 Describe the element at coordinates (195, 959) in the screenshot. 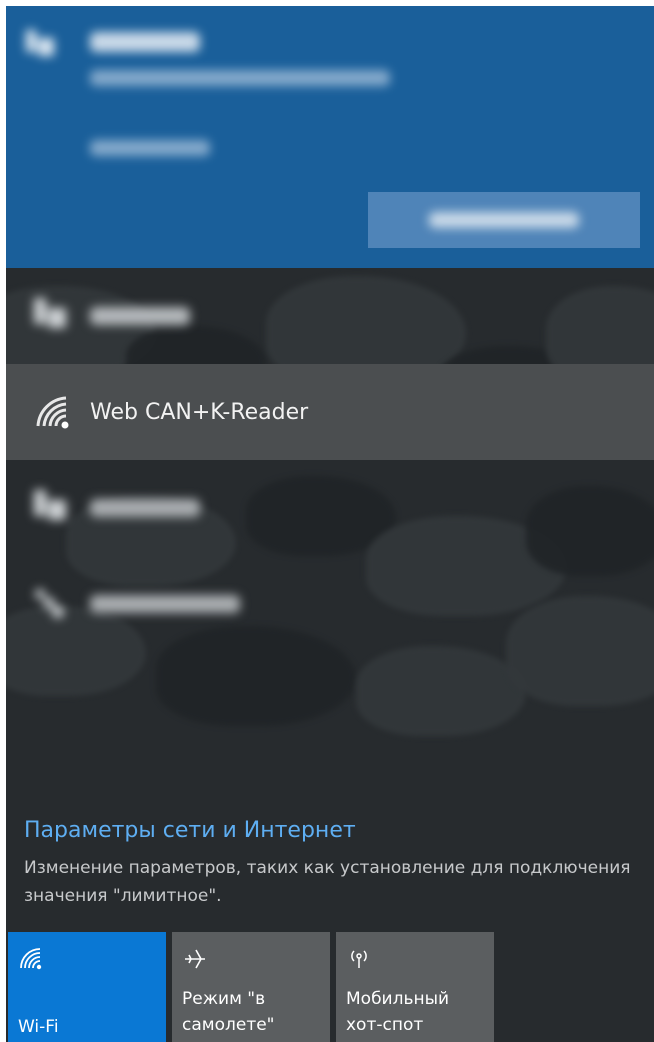

I see `airplane-icon` at that location.